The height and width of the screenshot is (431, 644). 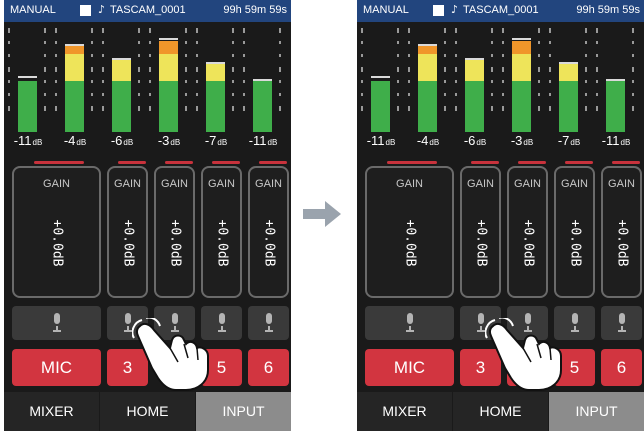 What do you see at coordinates (322, 214) in the screenshot?
I see `arrow-right-icon` at bounding box center [322, 214].